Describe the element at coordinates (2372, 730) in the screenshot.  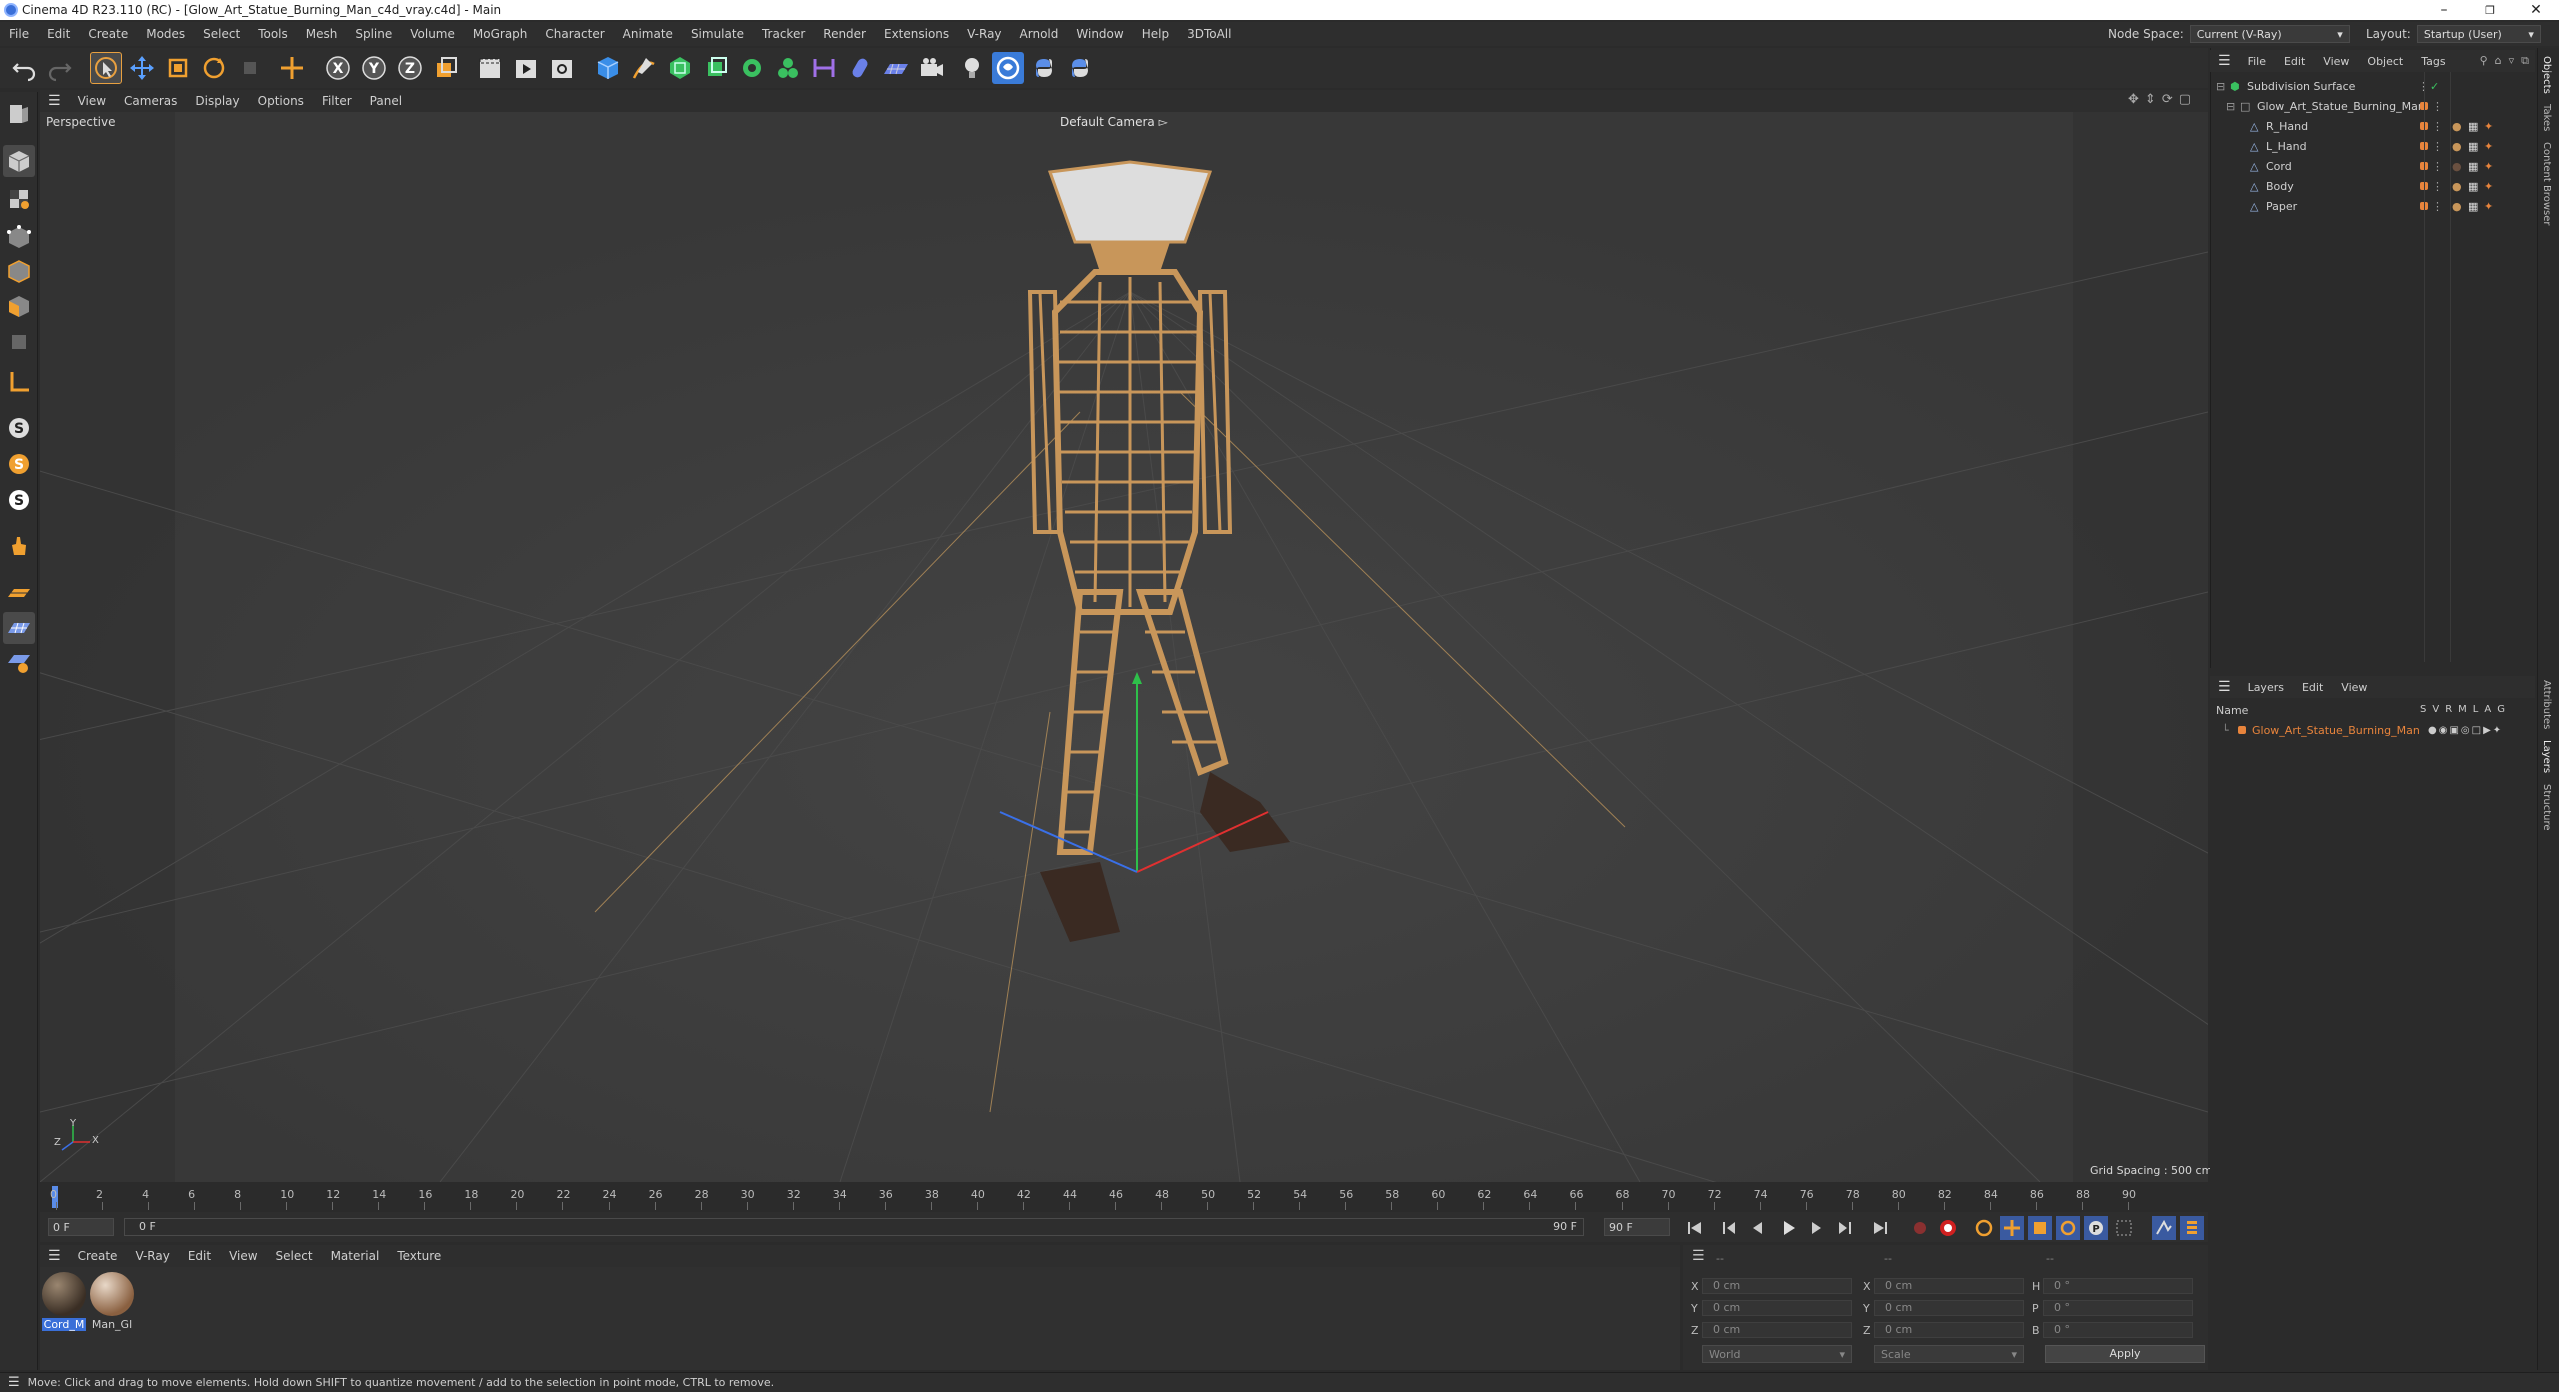
I see `layer-row: └ Glow_Art_Statue_Burning_Man ●◉▣◎□▶✦` at that location.